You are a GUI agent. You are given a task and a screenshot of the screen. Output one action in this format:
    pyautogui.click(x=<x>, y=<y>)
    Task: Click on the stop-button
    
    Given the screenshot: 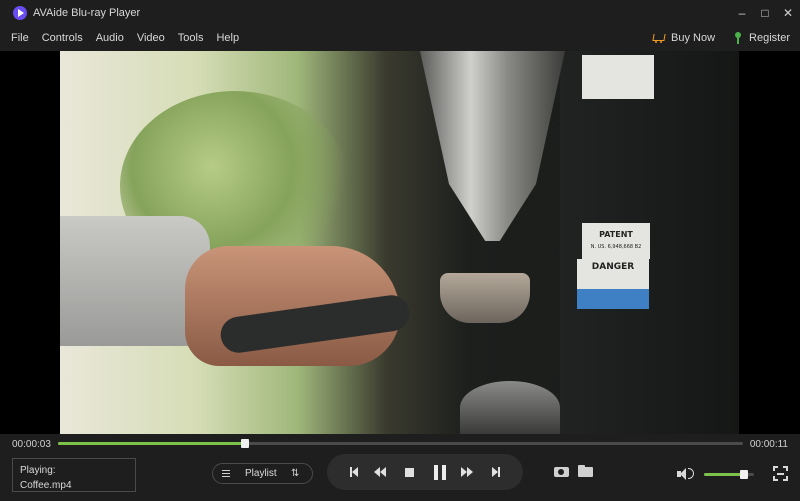 What is the action you would take?
    pyautogui.click(x=409, y=472)
    